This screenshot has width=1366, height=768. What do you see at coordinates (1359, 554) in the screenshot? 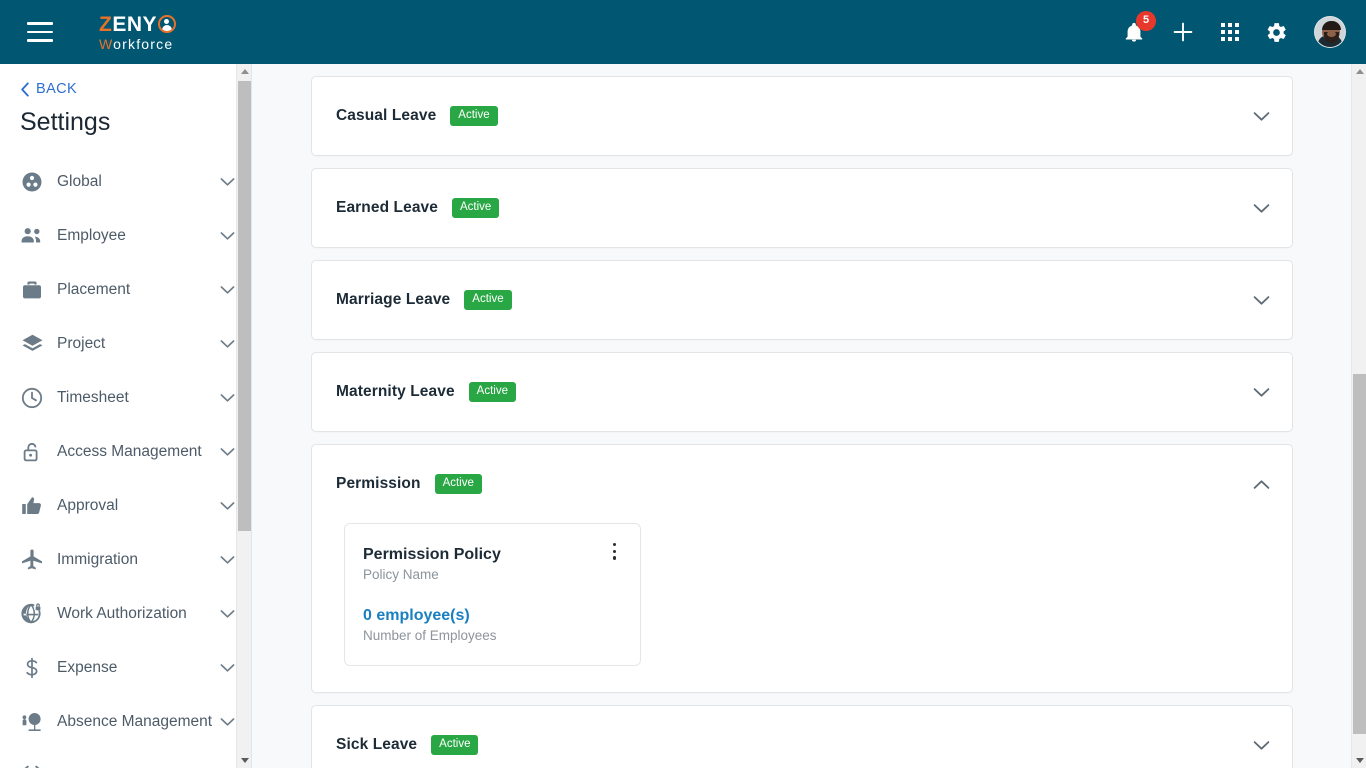
I see `main-scrollbar-thumb` at bounding box center [1359, 554].